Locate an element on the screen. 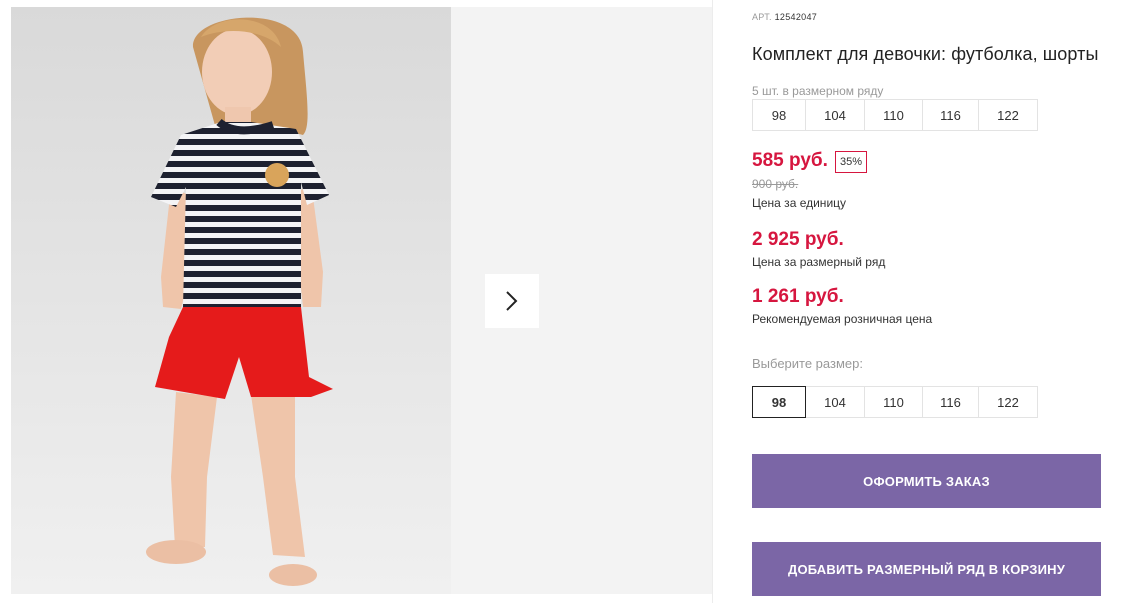 Image resolution: width=1141 pixels, height=603 pixels. size-selector: 98 104 110 116 122 is located at coordinates (895, 402).